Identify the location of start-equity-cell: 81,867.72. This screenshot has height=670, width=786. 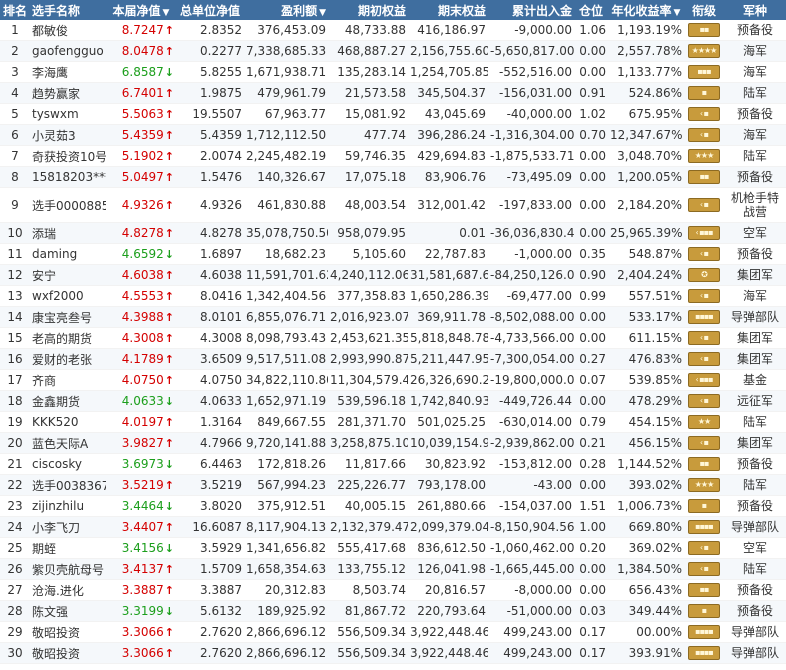
(368, 611).